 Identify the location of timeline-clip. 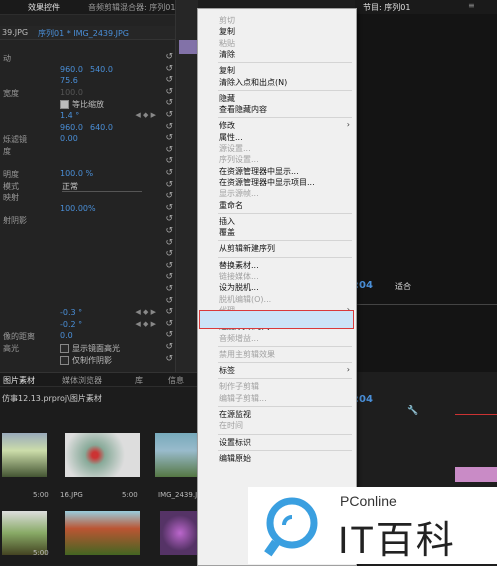
(476, 474).